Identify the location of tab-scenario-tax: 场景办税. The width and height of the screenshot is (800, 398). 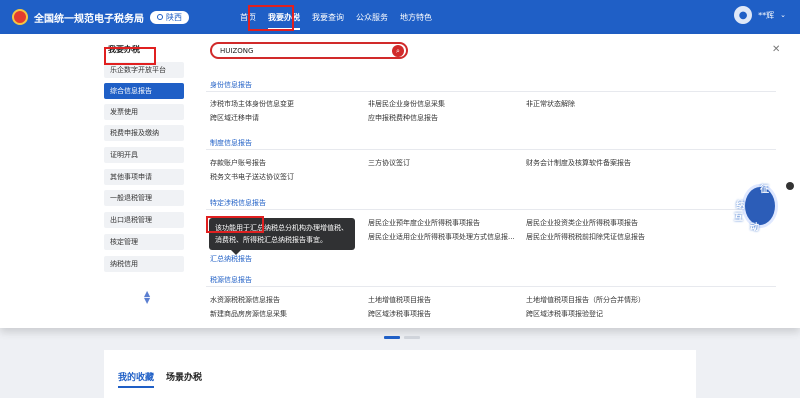
(184, 376).